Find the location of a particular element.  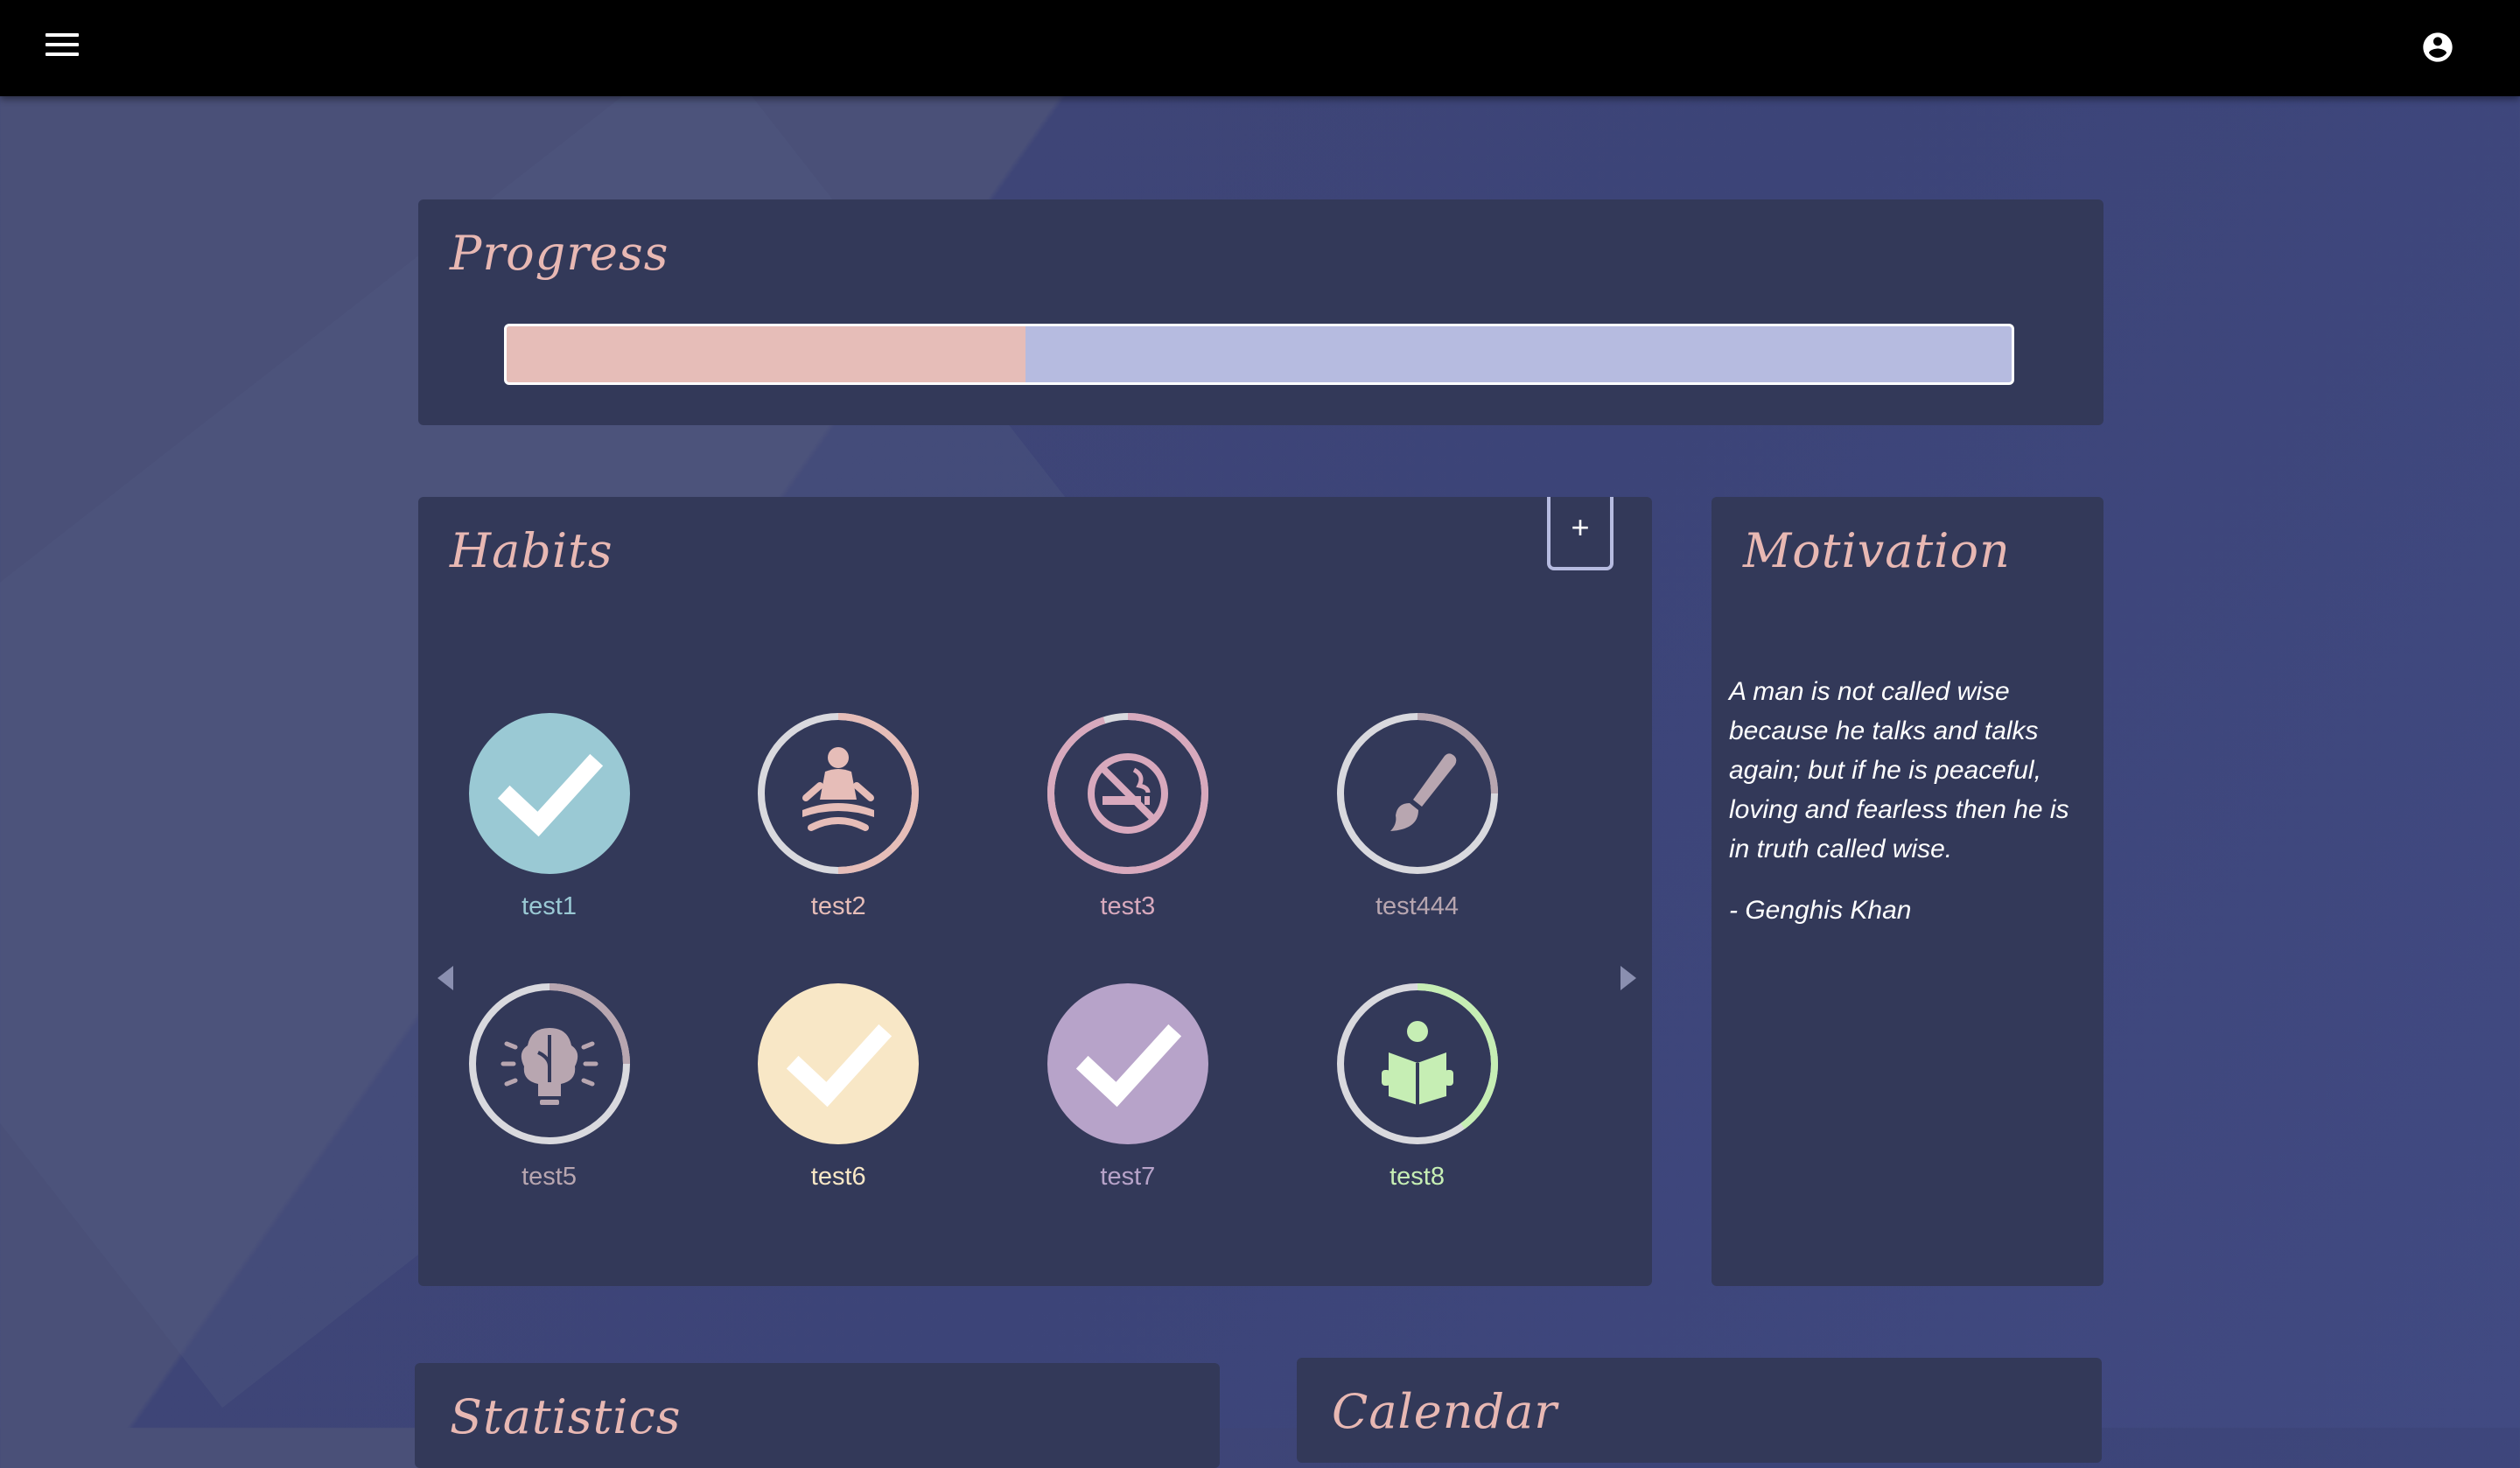

calendar-title: Calendar is located at coordinates (1445, 1411).